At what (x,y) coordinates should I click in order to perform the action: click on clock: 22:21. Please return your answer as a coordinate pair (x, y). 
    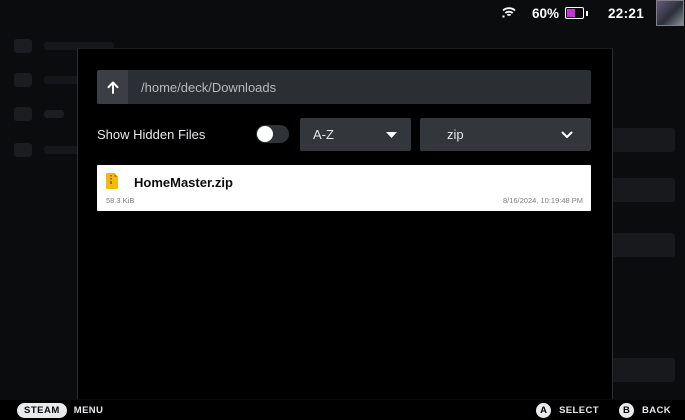
    Looking at the image, I should click on (625, 13).